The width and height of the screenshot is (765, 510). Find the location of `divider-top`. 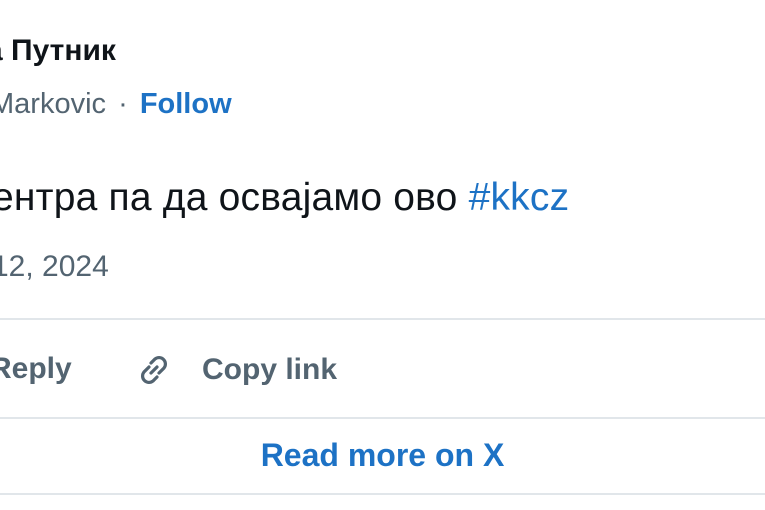

divider-top is located at coordinates (382, 319).